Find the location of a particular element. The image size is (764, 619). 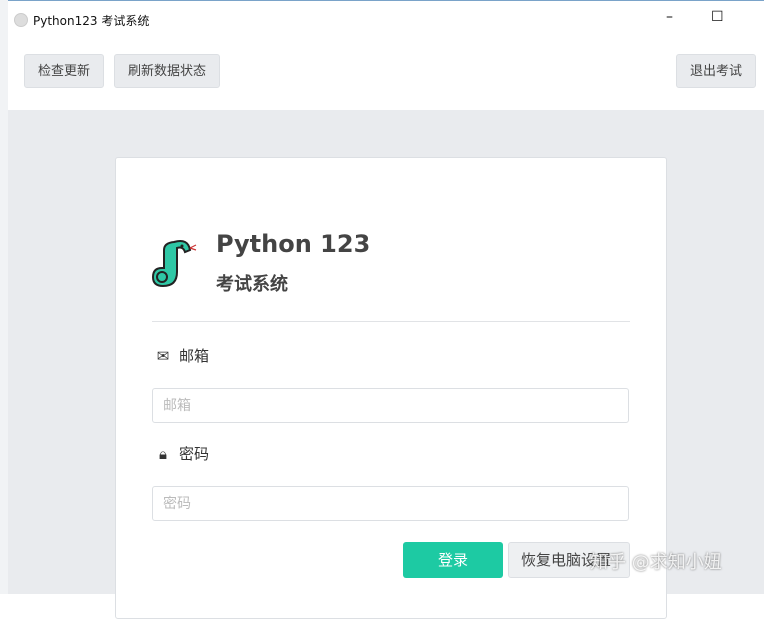

title-bar: Python123 考试系统 – ☐ is located at coordinates (386, 19).